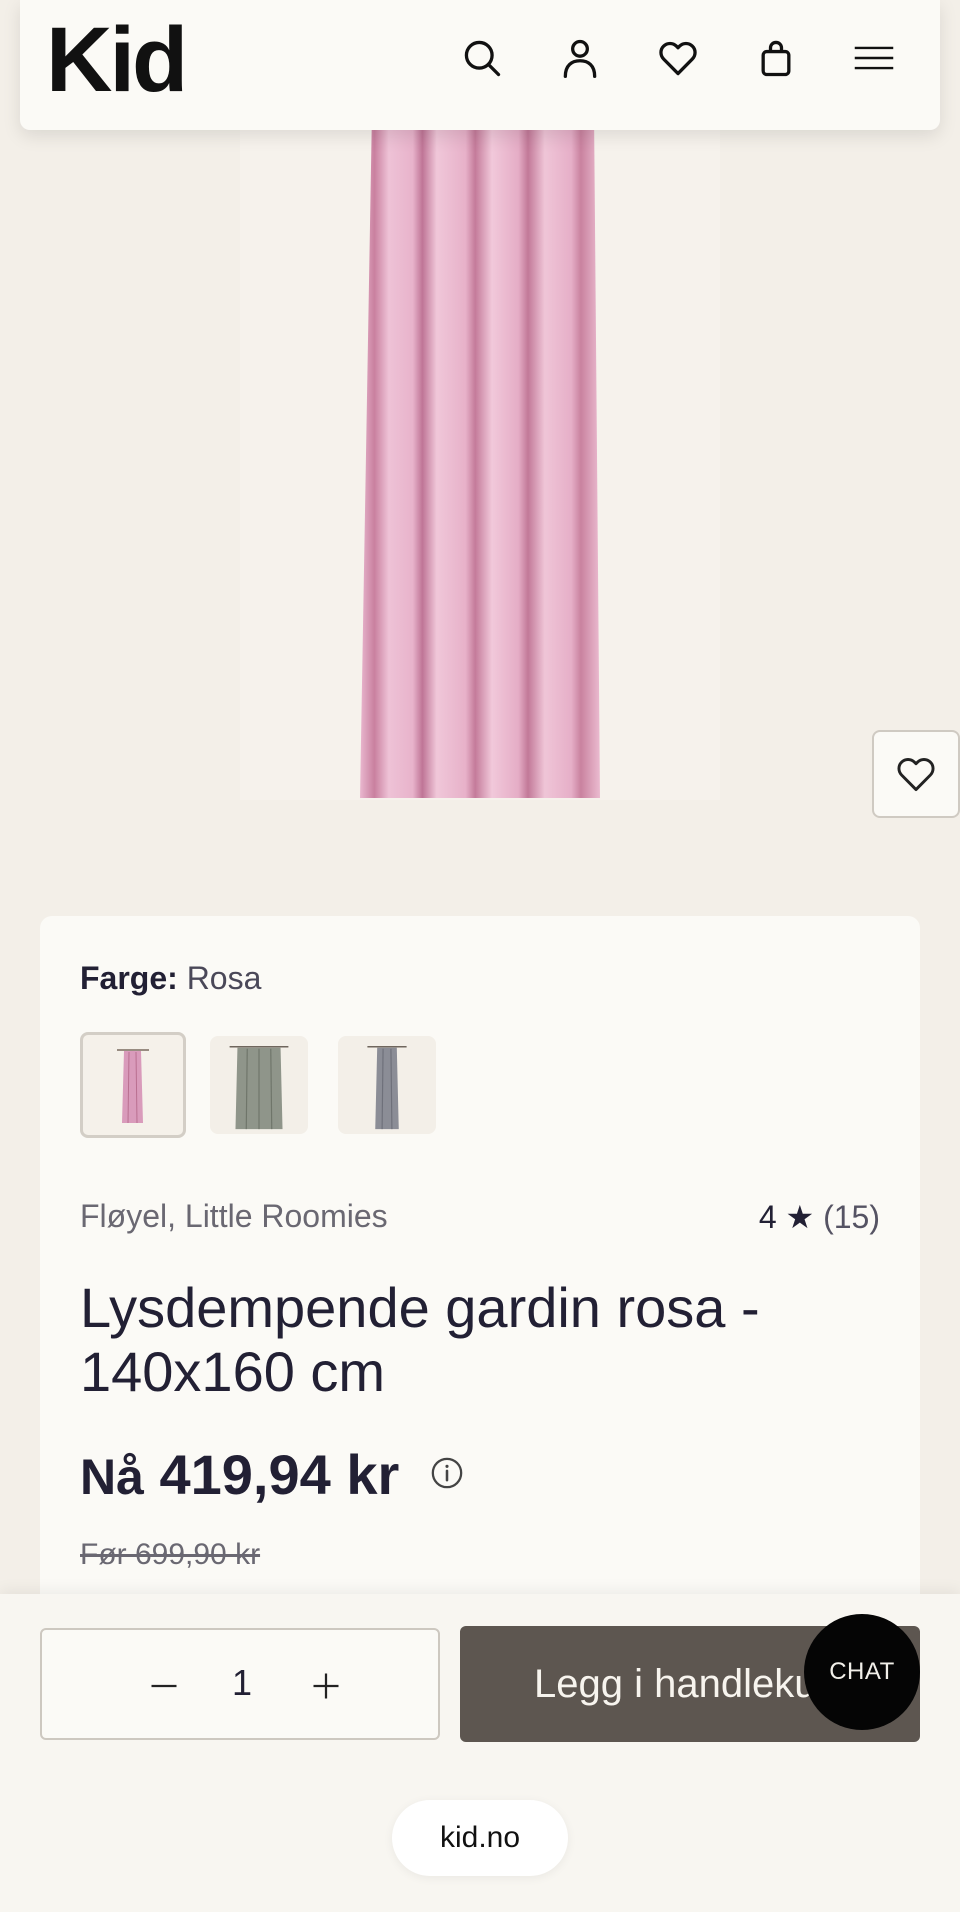 This screenshot has width=960, height=1912. I want to click on menu-icon, so click(874, 58).